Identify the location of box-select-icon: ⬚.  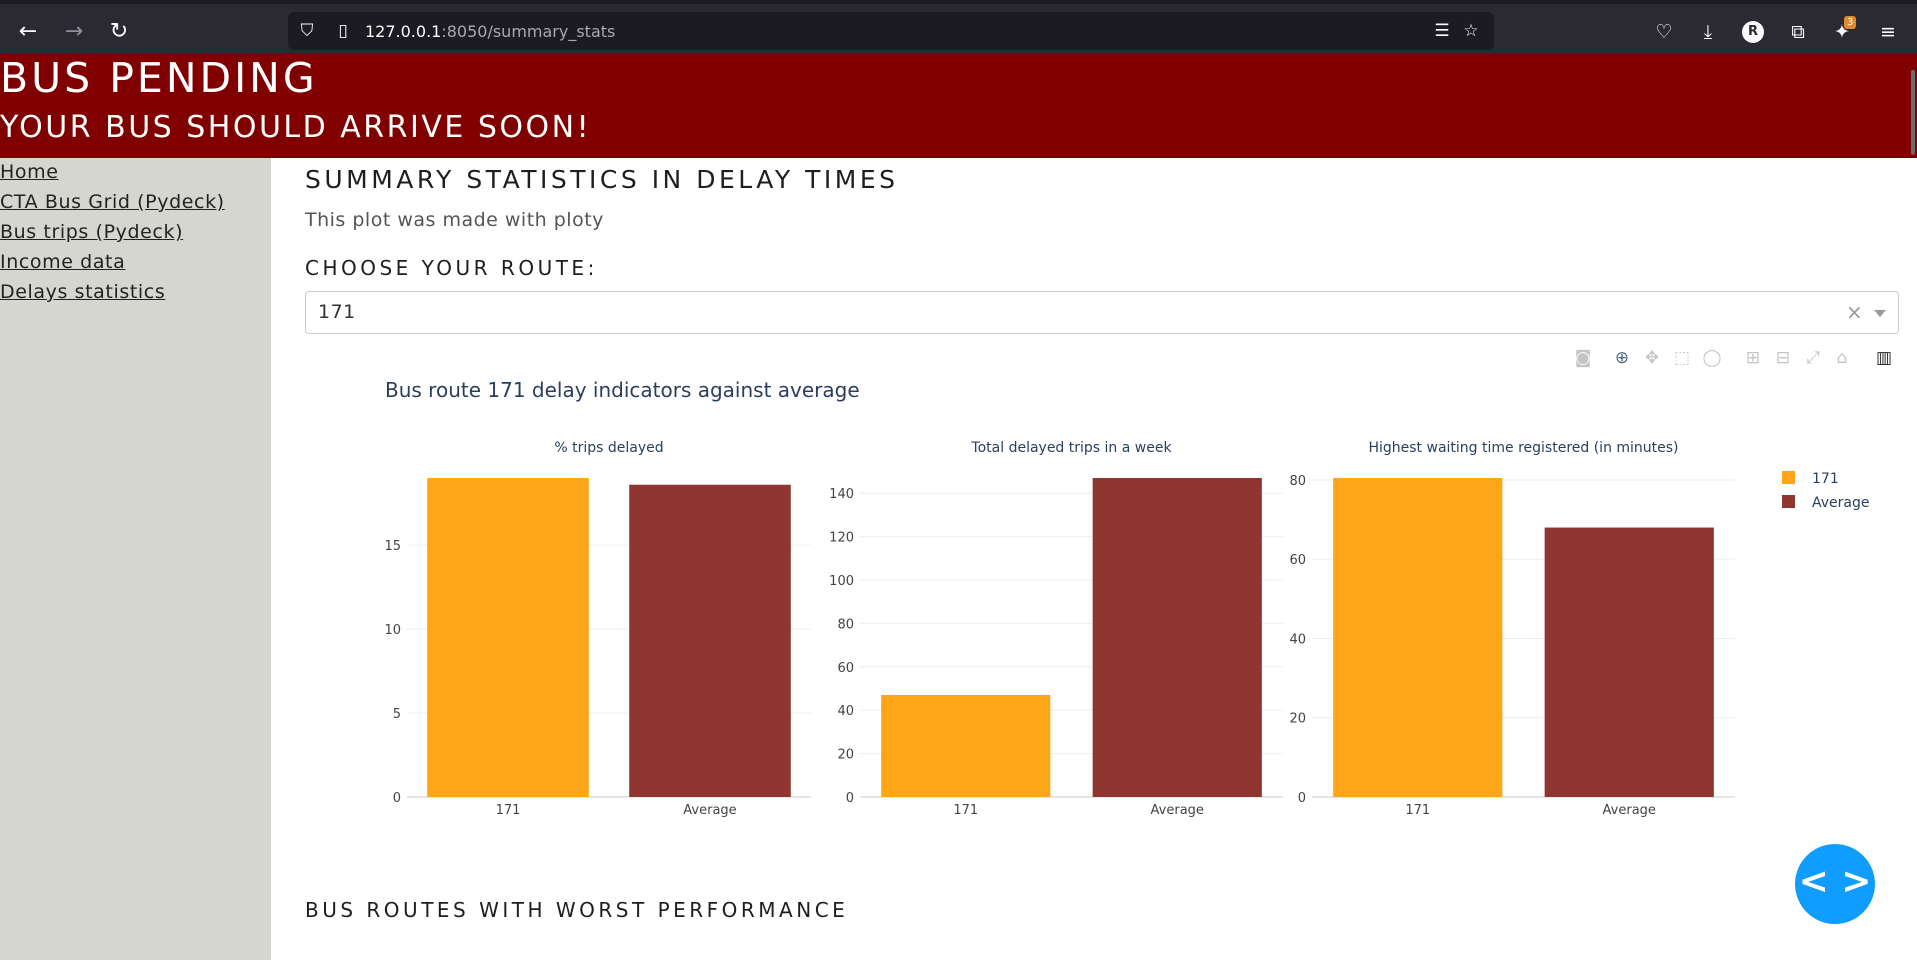
(1682, 358).